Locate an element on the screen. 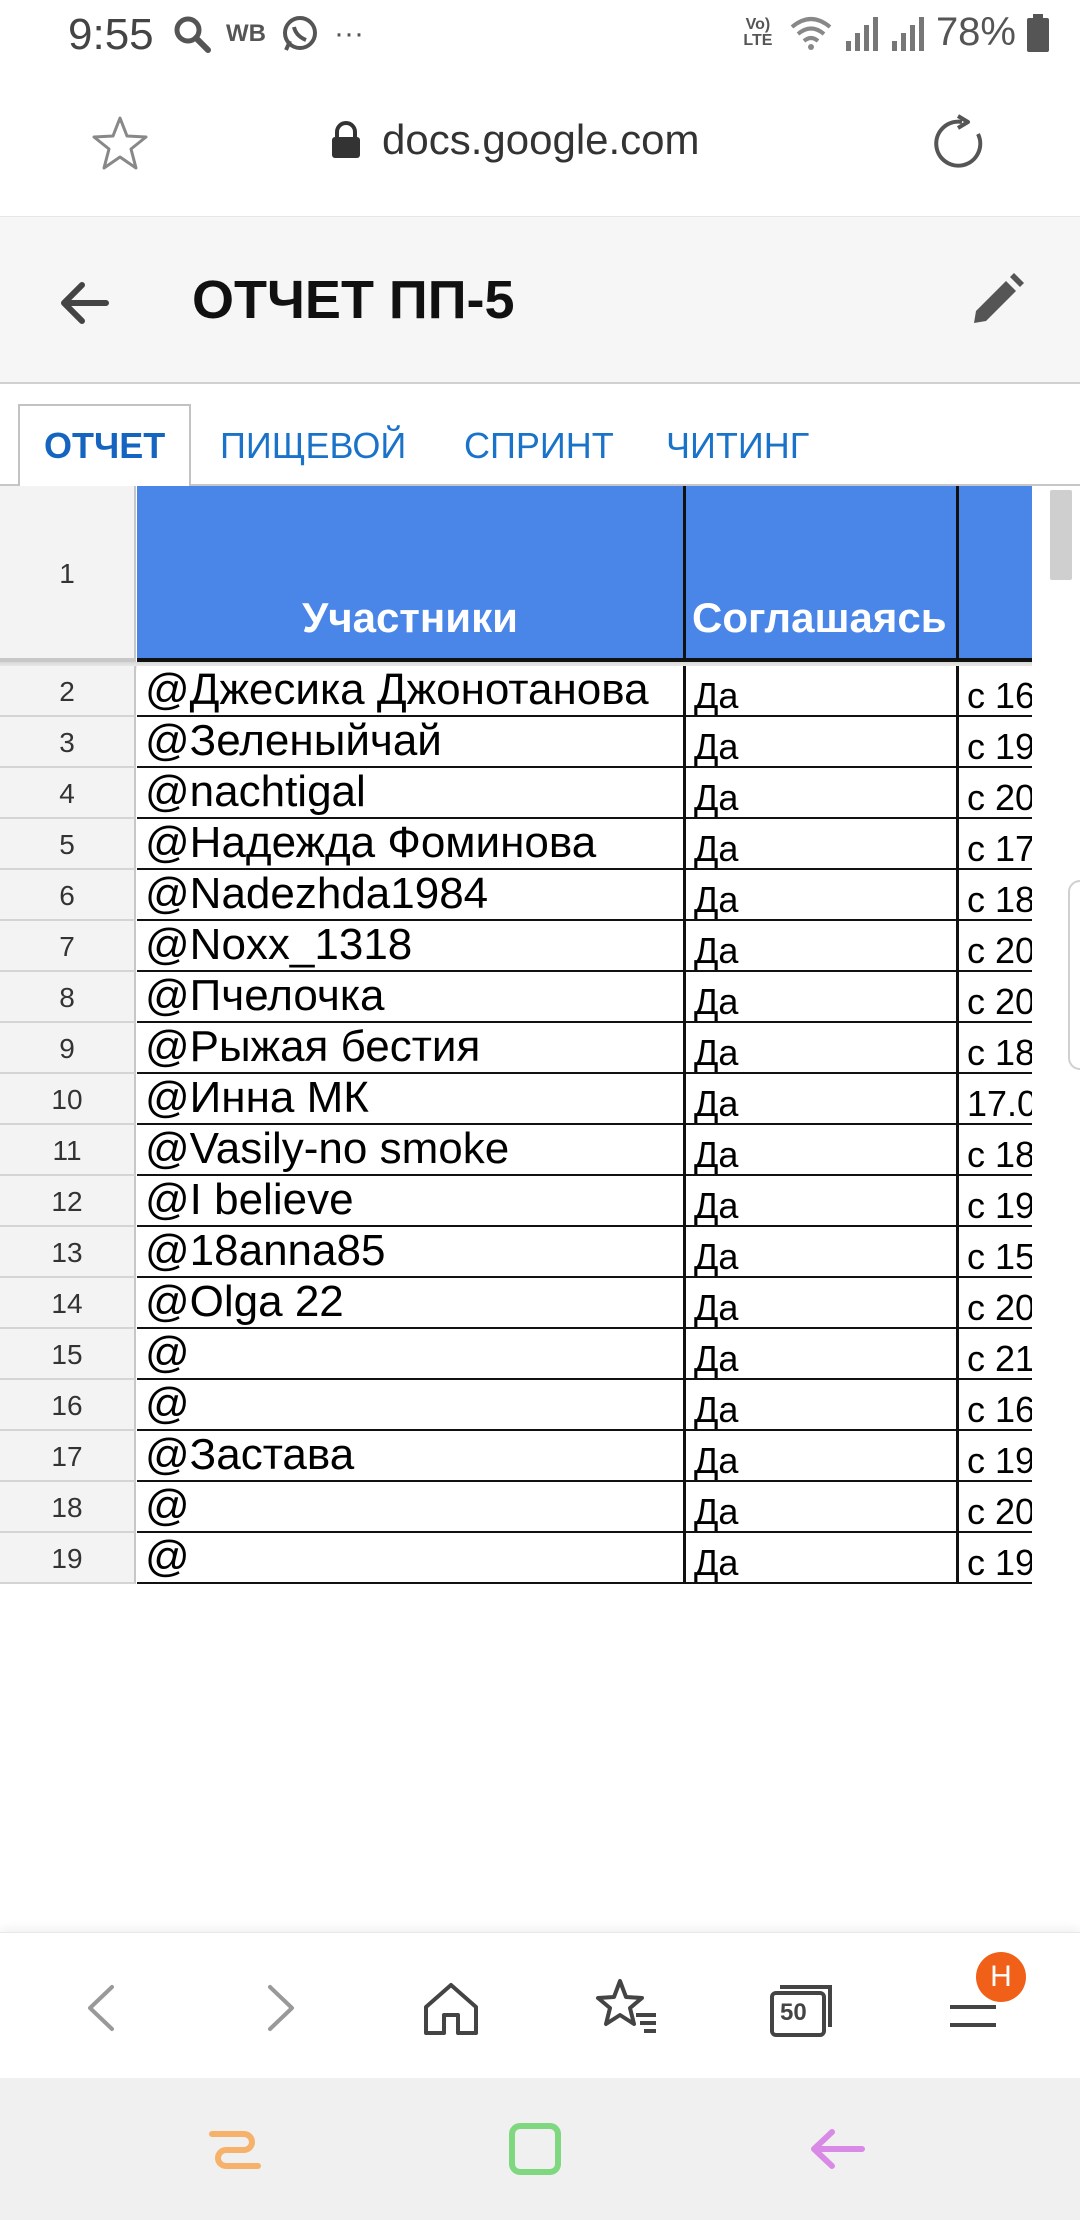  row-header: 2 is located at coordinates (68, 691).